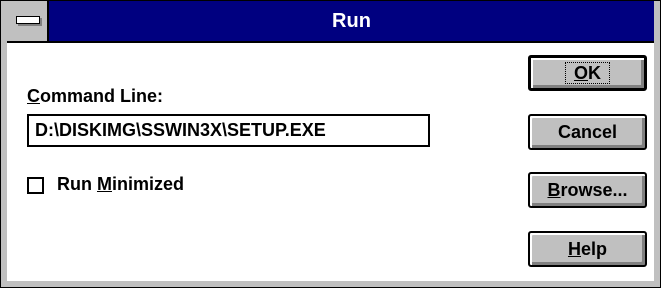 This screenshot has height=288, width=661. I want to click on system-menu-button, so click(28, 21).